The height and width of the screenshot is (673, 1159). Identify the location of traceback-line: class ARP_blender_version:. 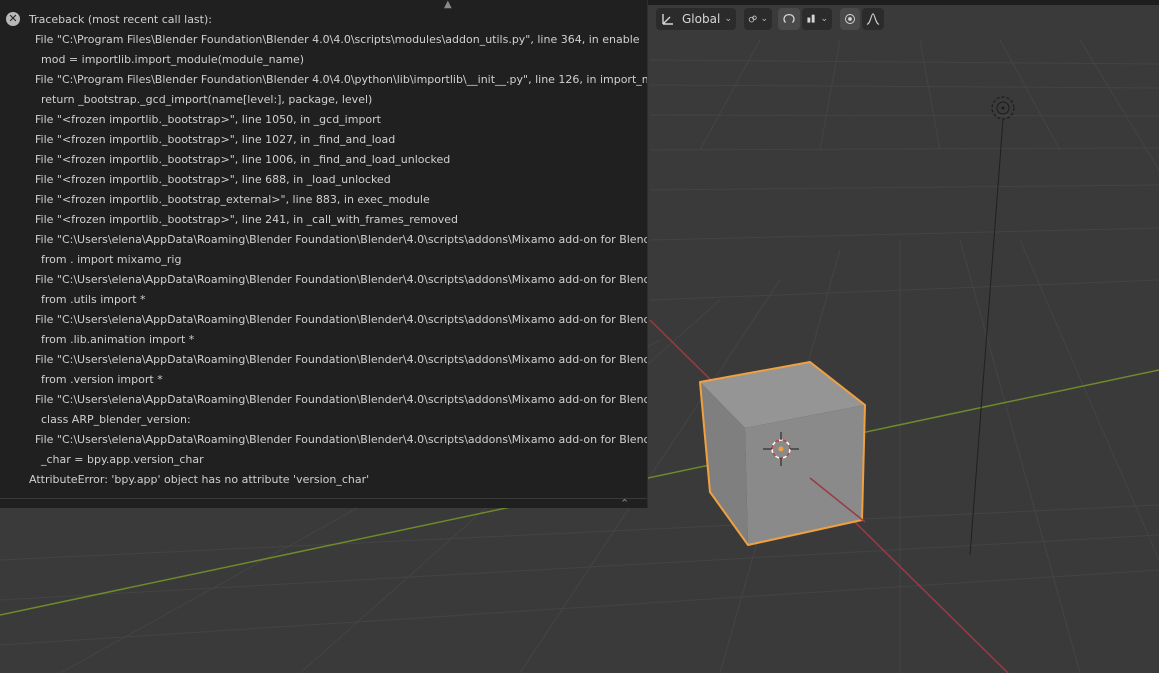
(116, 419).